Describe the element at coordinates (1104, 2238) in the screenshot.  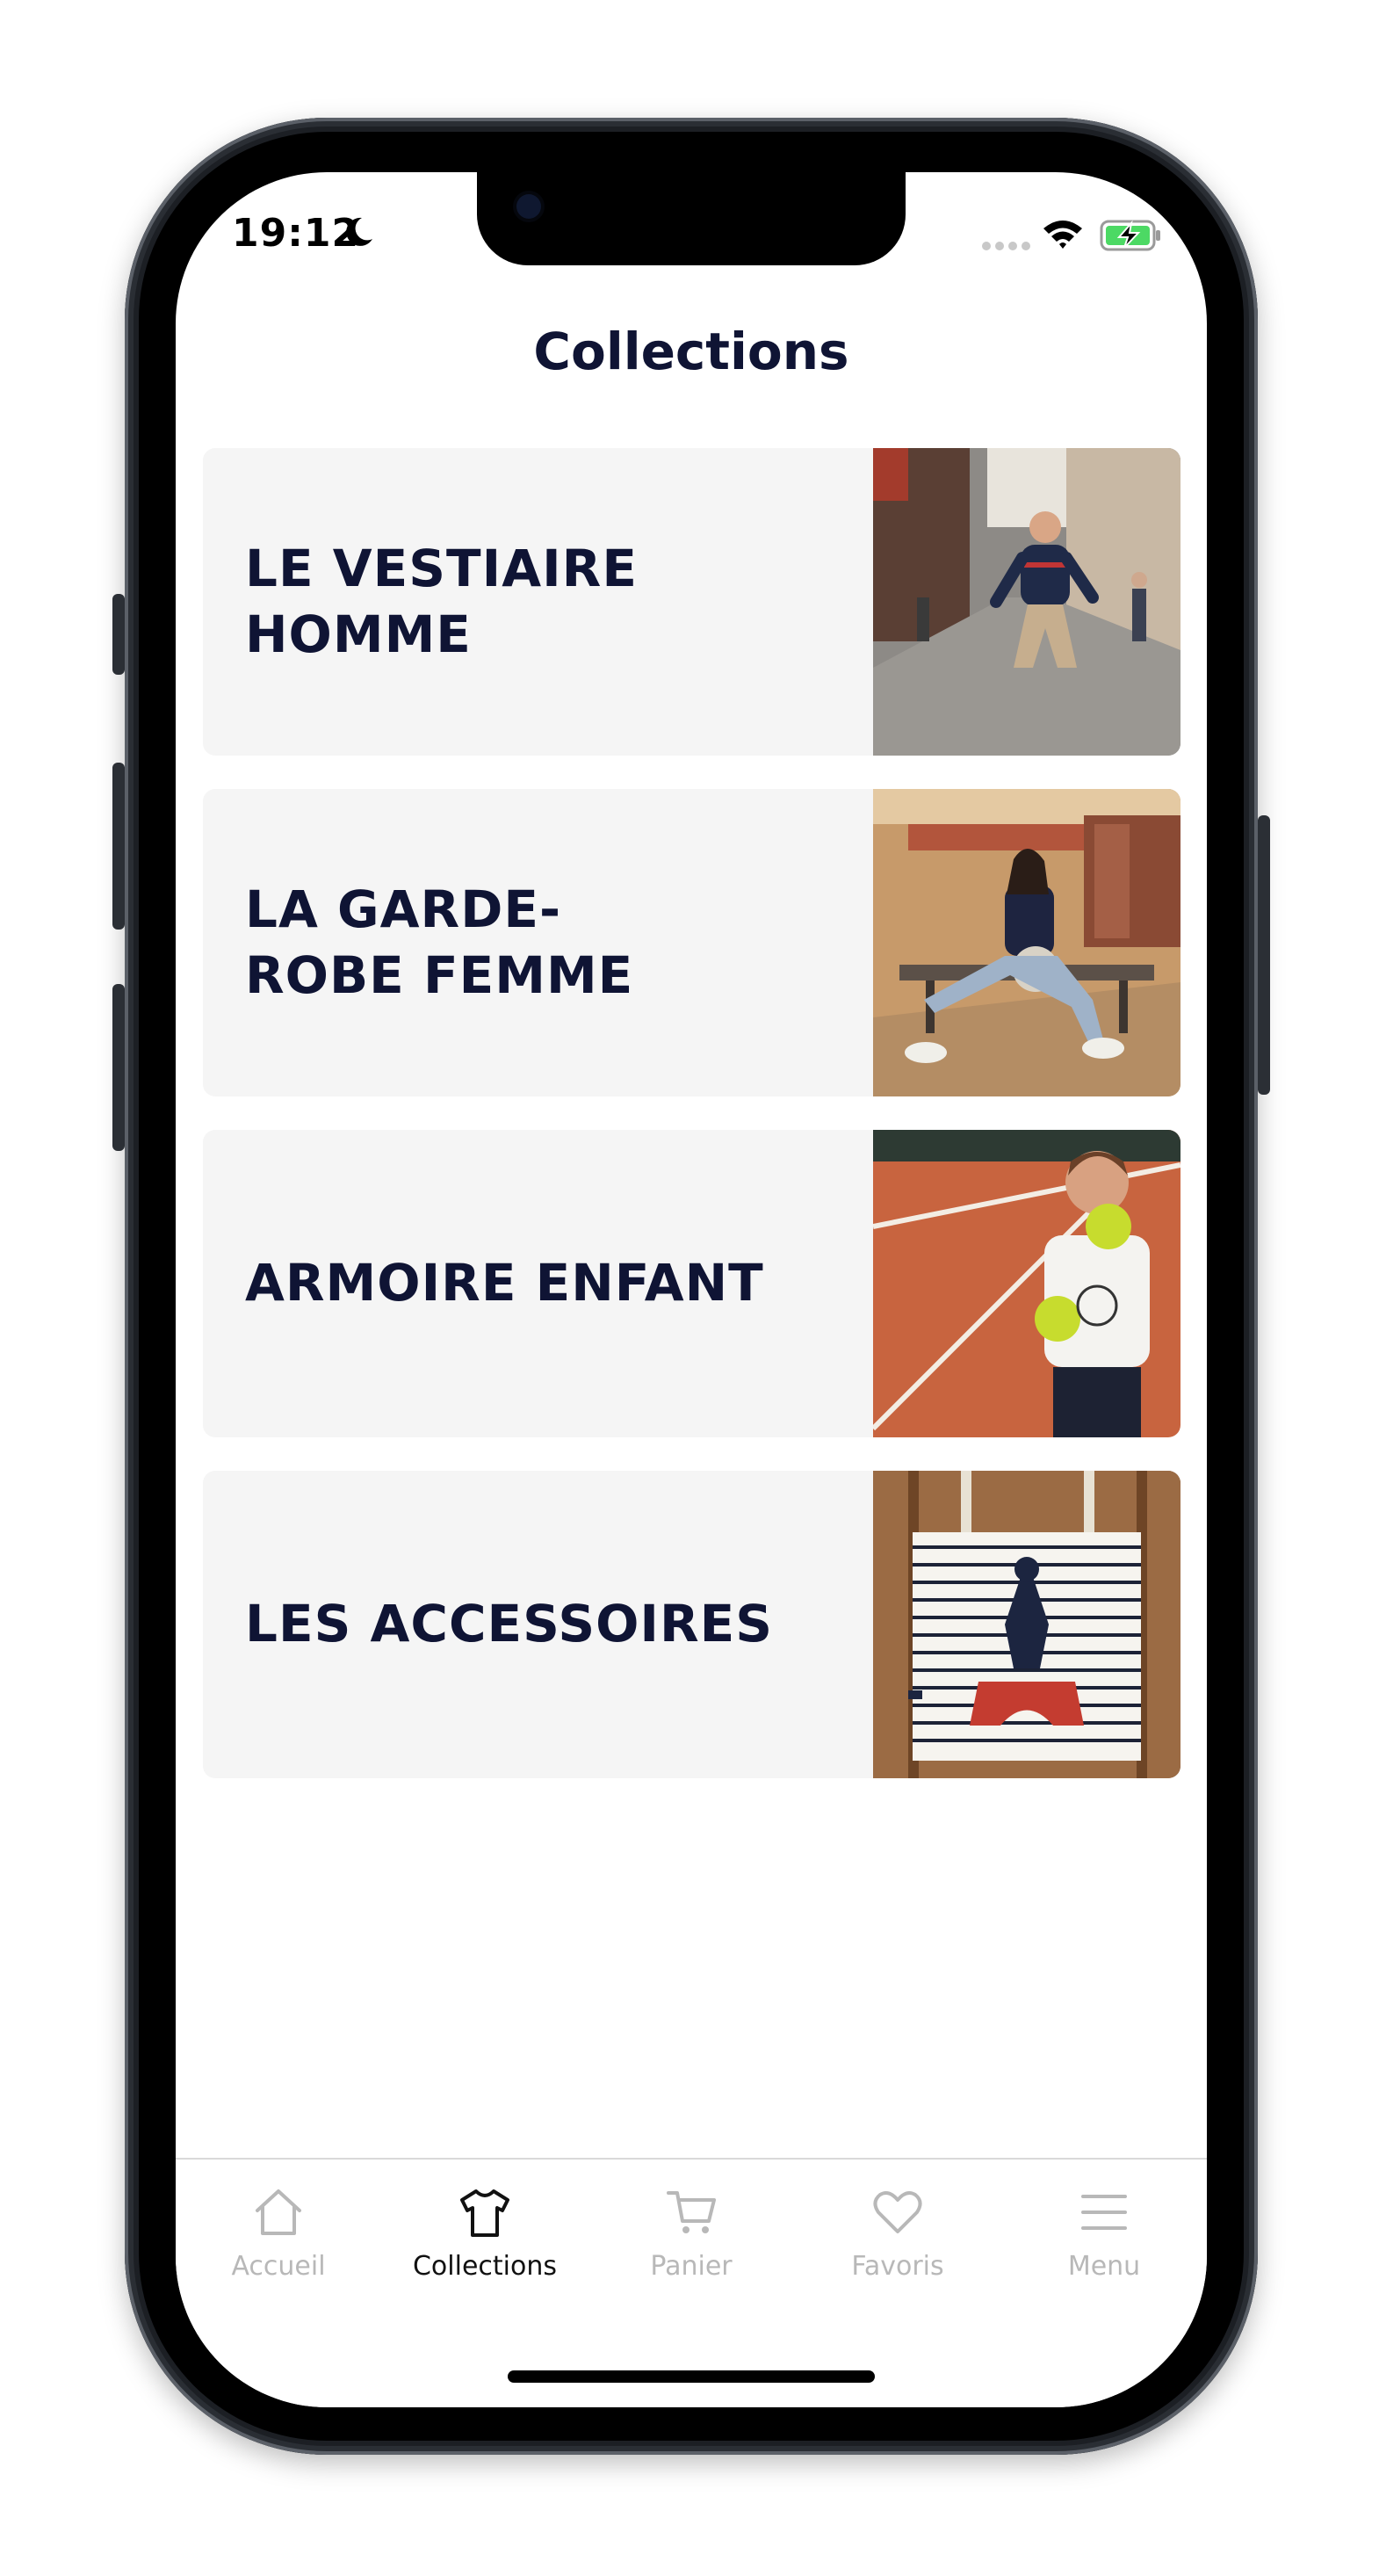
I see `tab-menu: Menu` at that location.